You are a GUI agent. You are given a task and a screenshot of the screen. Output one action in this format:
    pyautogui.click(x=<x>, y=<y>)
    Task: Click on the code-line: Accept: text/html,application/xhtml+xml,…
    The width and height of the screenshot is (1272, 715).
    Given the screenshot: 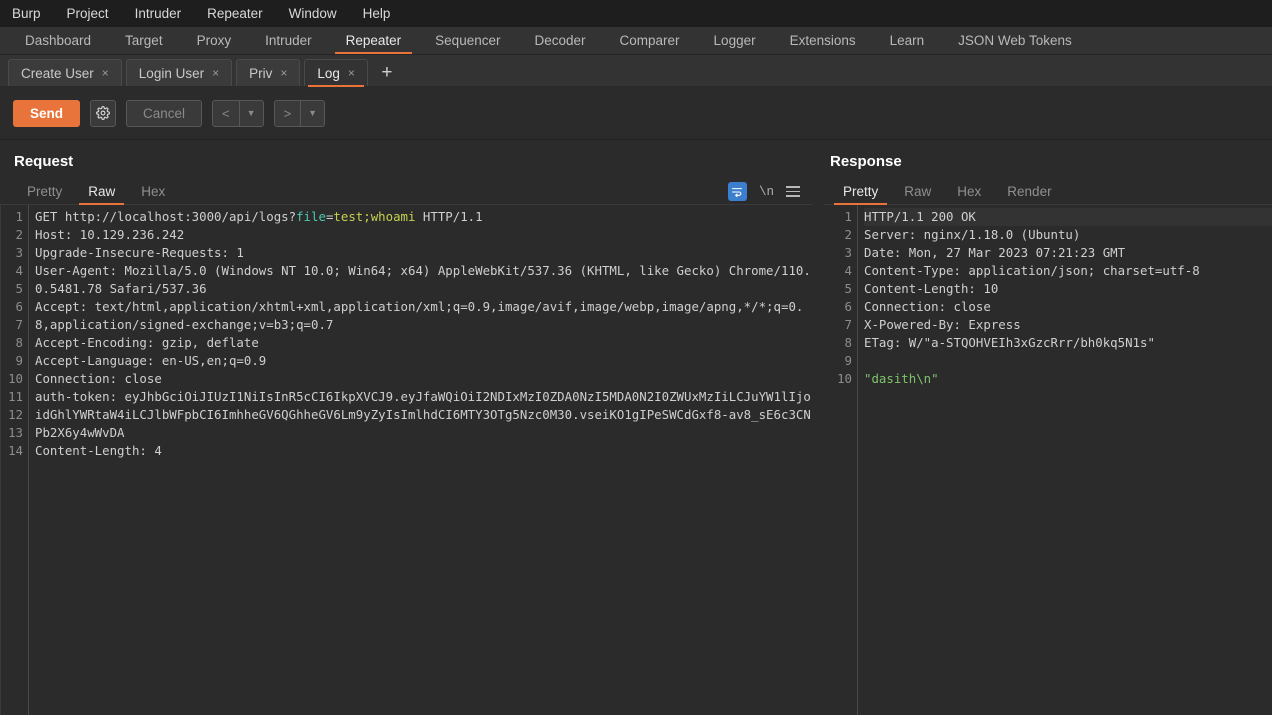 What is the action you would take?
    pyautogui.click(x=423, y=316)
    